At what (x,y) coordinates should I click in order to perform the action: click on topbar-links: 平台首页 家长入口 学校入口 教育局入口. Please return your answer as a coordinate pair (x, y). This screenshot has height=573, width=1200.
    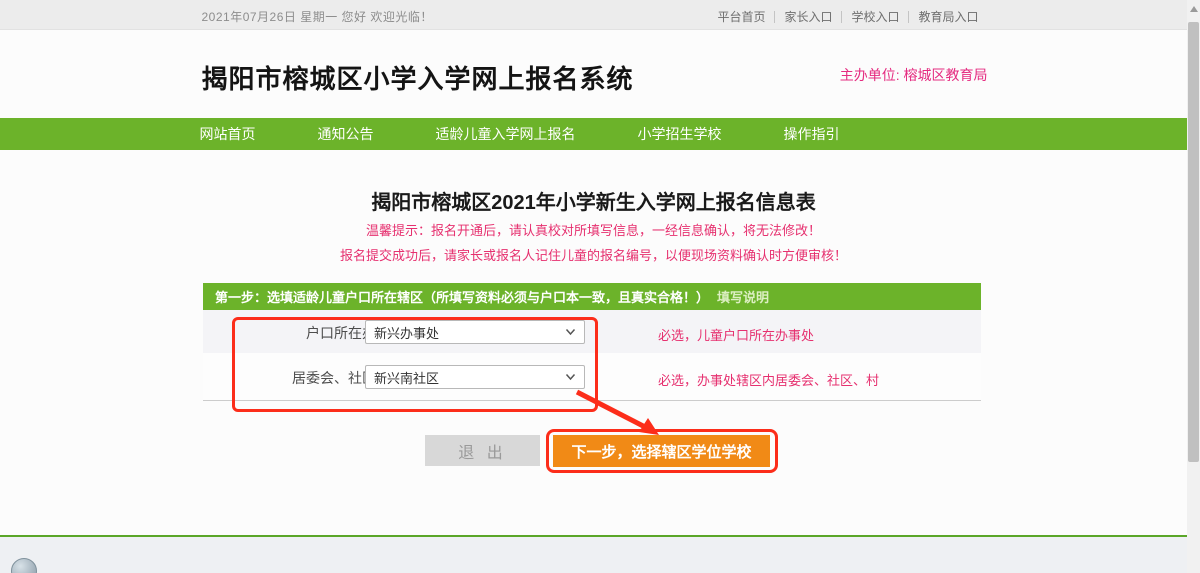
    Looking at the image, I should click on (847, 16).